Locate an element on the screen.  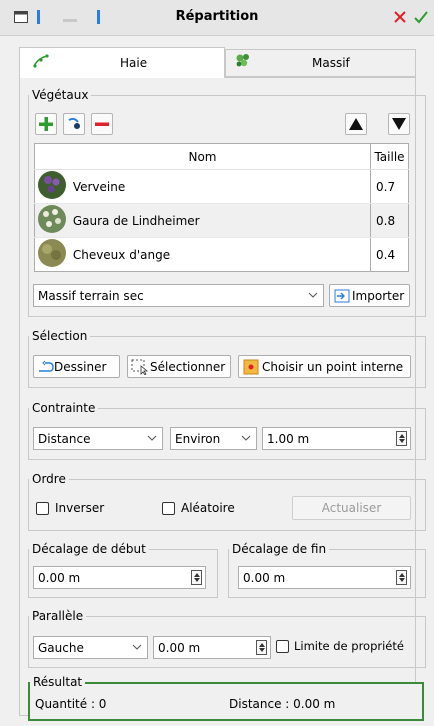
refresh-button: Actualiser is located at coordinates (351, 508).